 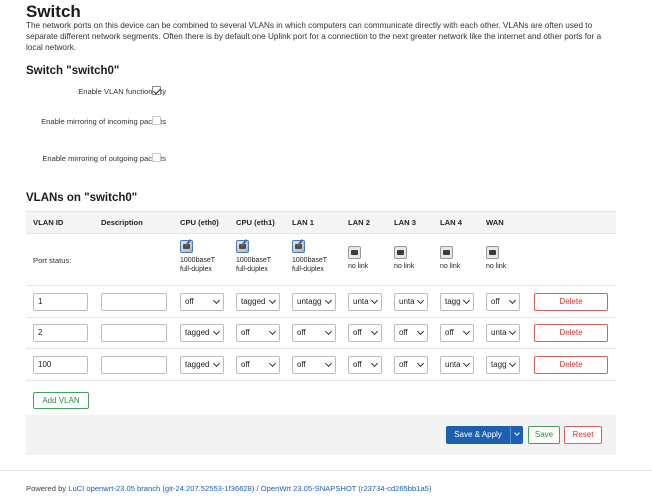 I want to click on add-vlan-button: Add VLAN, so click(x=61, y=400).